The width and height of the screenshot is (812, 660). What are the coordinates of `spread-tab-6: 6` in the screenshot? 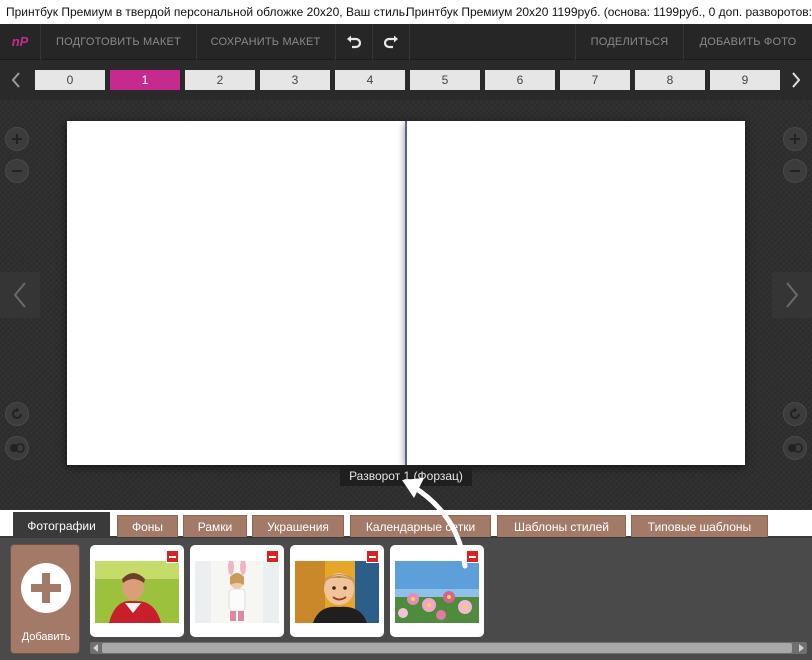 It's located at (520, 80).